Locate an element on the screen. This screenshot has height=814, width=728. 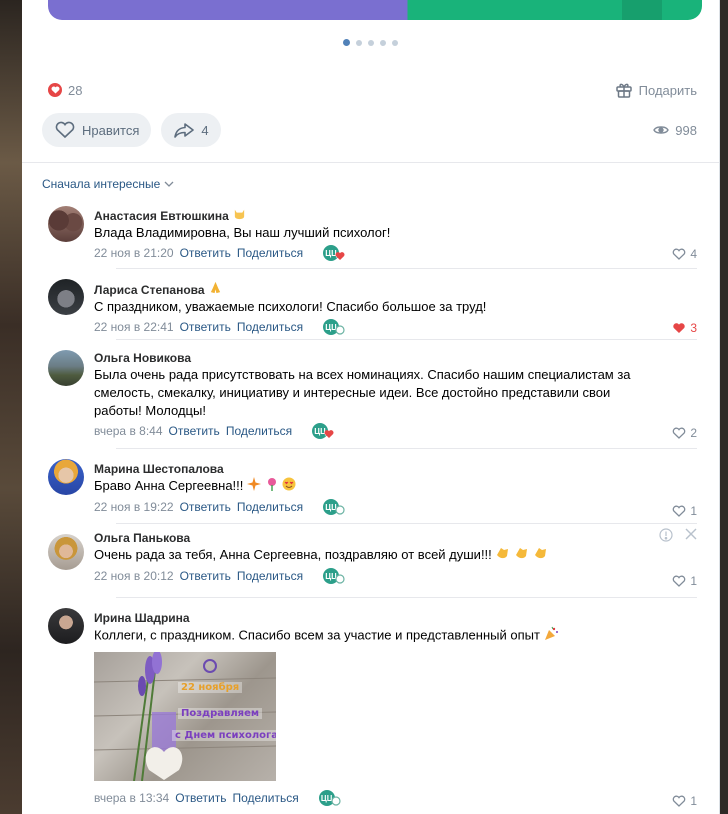
views-count: 998 is located at coordinates (686, 130).